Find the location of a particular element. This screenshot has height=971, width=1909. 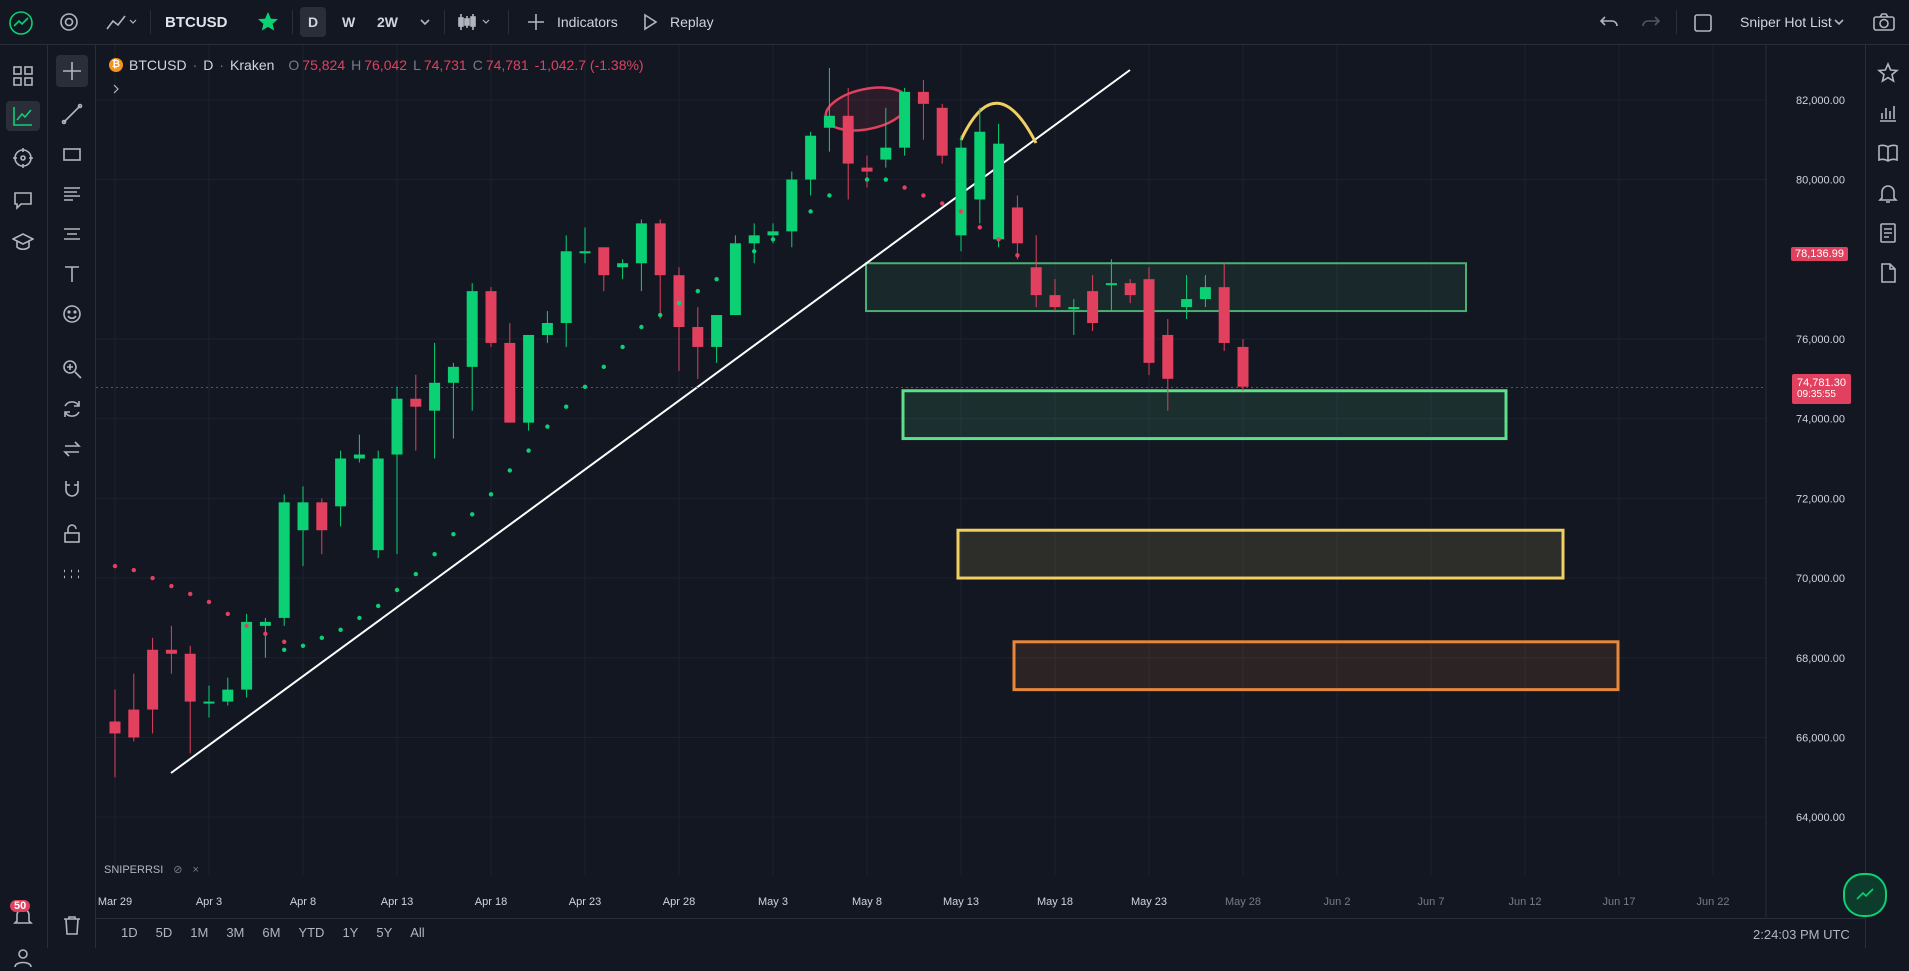

zoom-in-icon is located at coordinates (72, 369).